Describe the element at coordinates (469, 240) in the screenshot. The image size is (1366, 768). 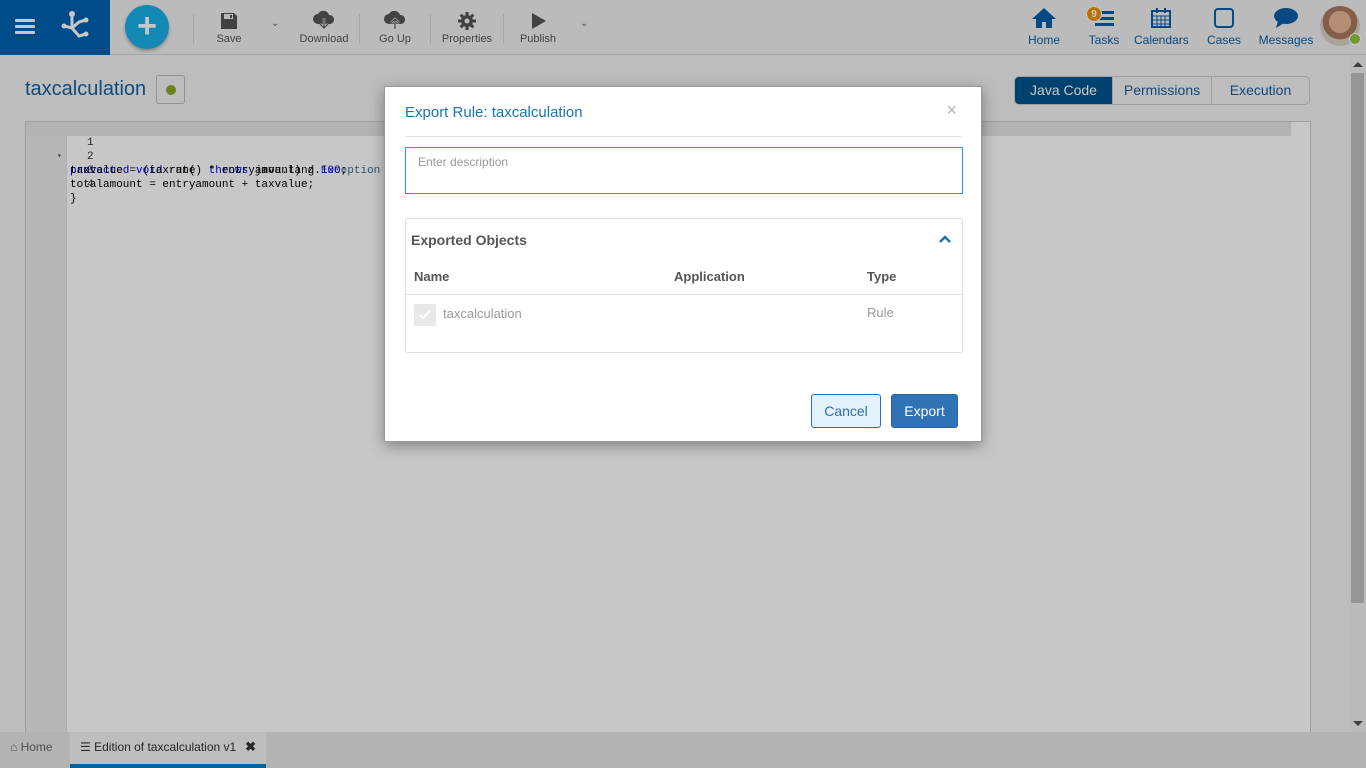
I see `panel-title: Exported Objects` at that location.